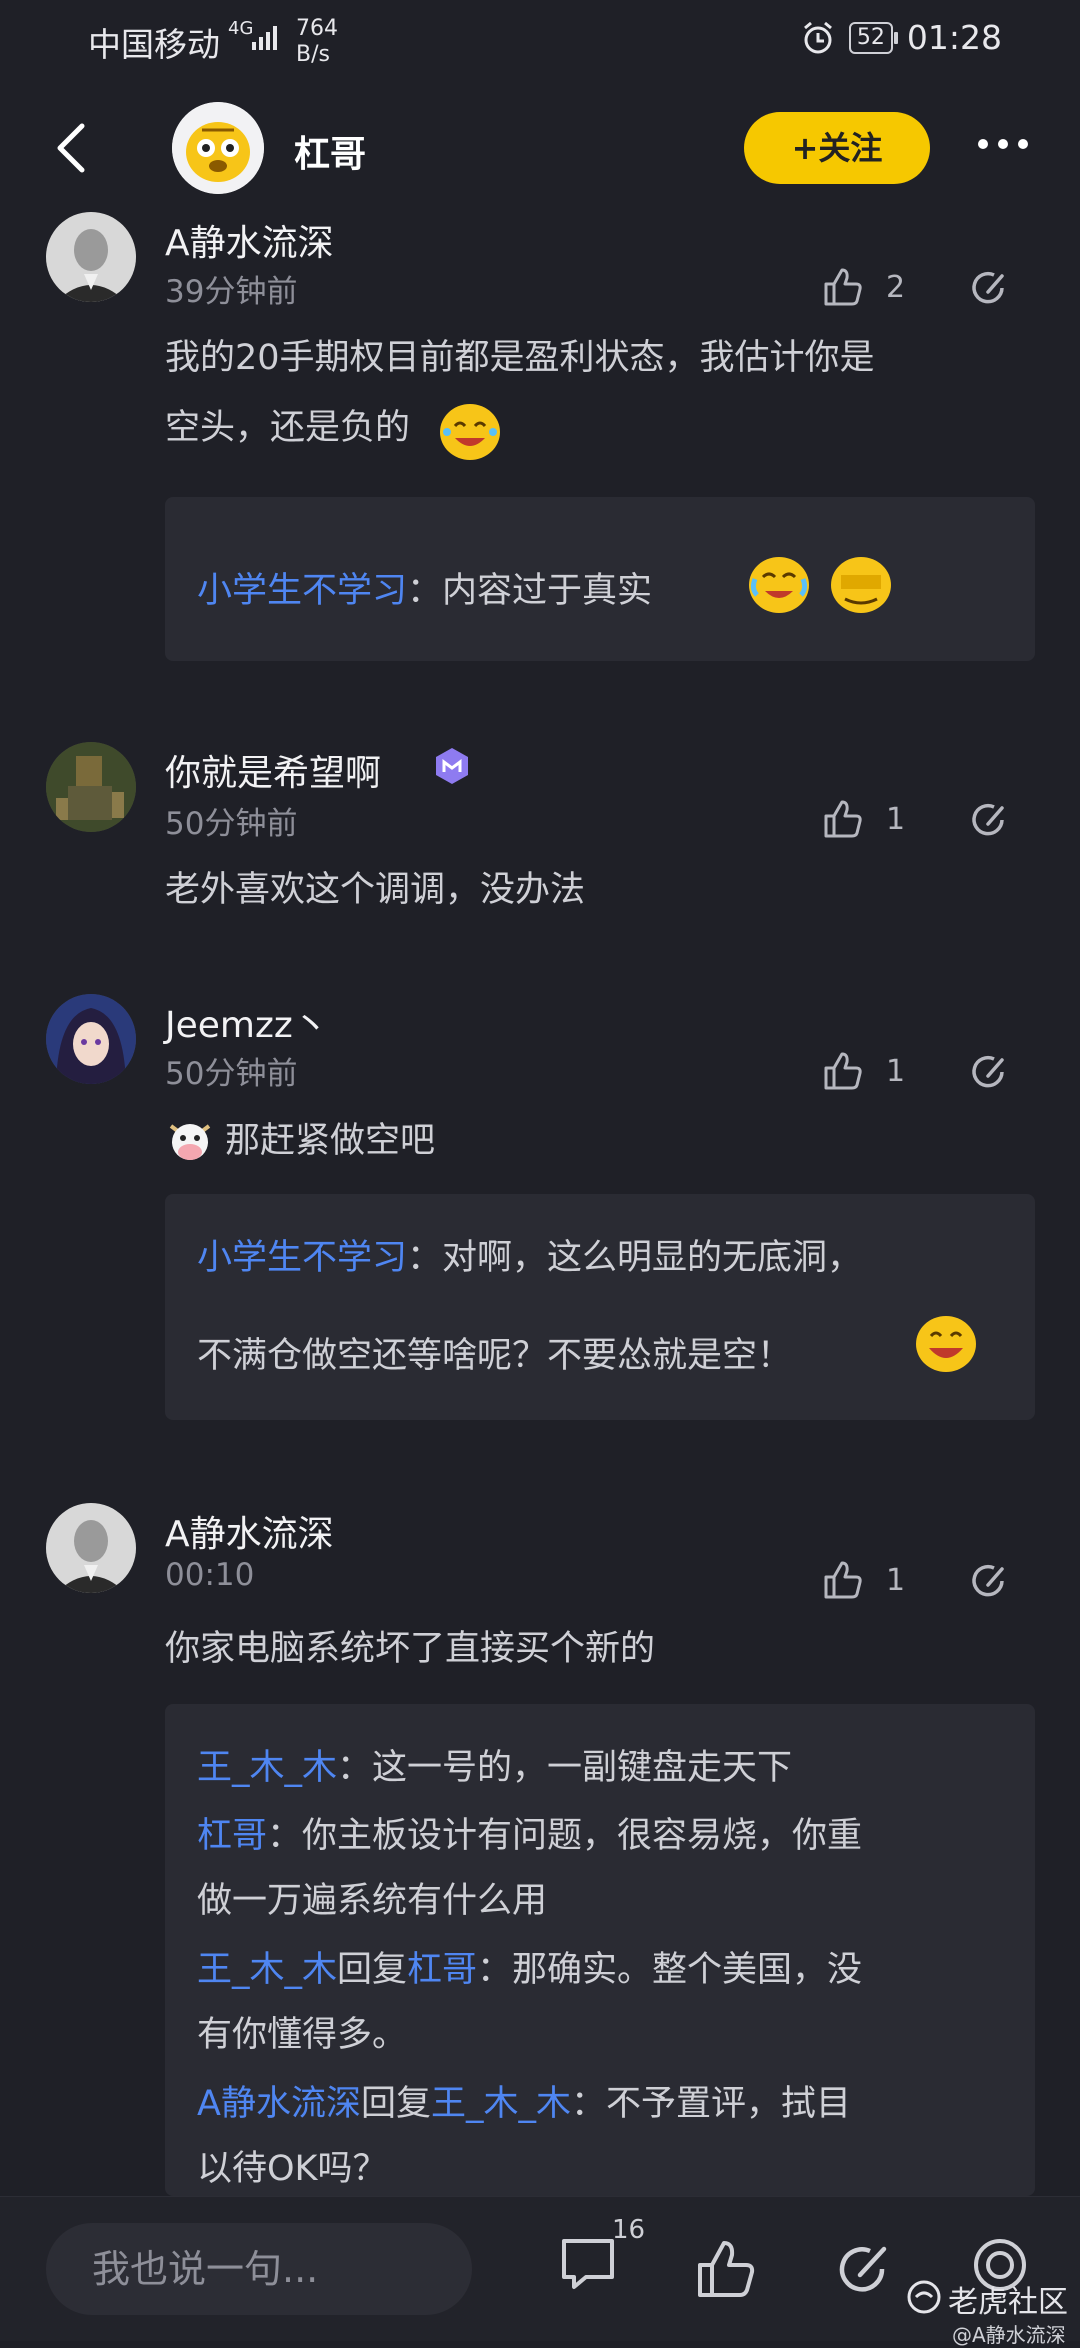 The height and width of the screenshot is (2348, 1080). I want to click on watermark-text: 老虎社区, so click(1008, 2302).